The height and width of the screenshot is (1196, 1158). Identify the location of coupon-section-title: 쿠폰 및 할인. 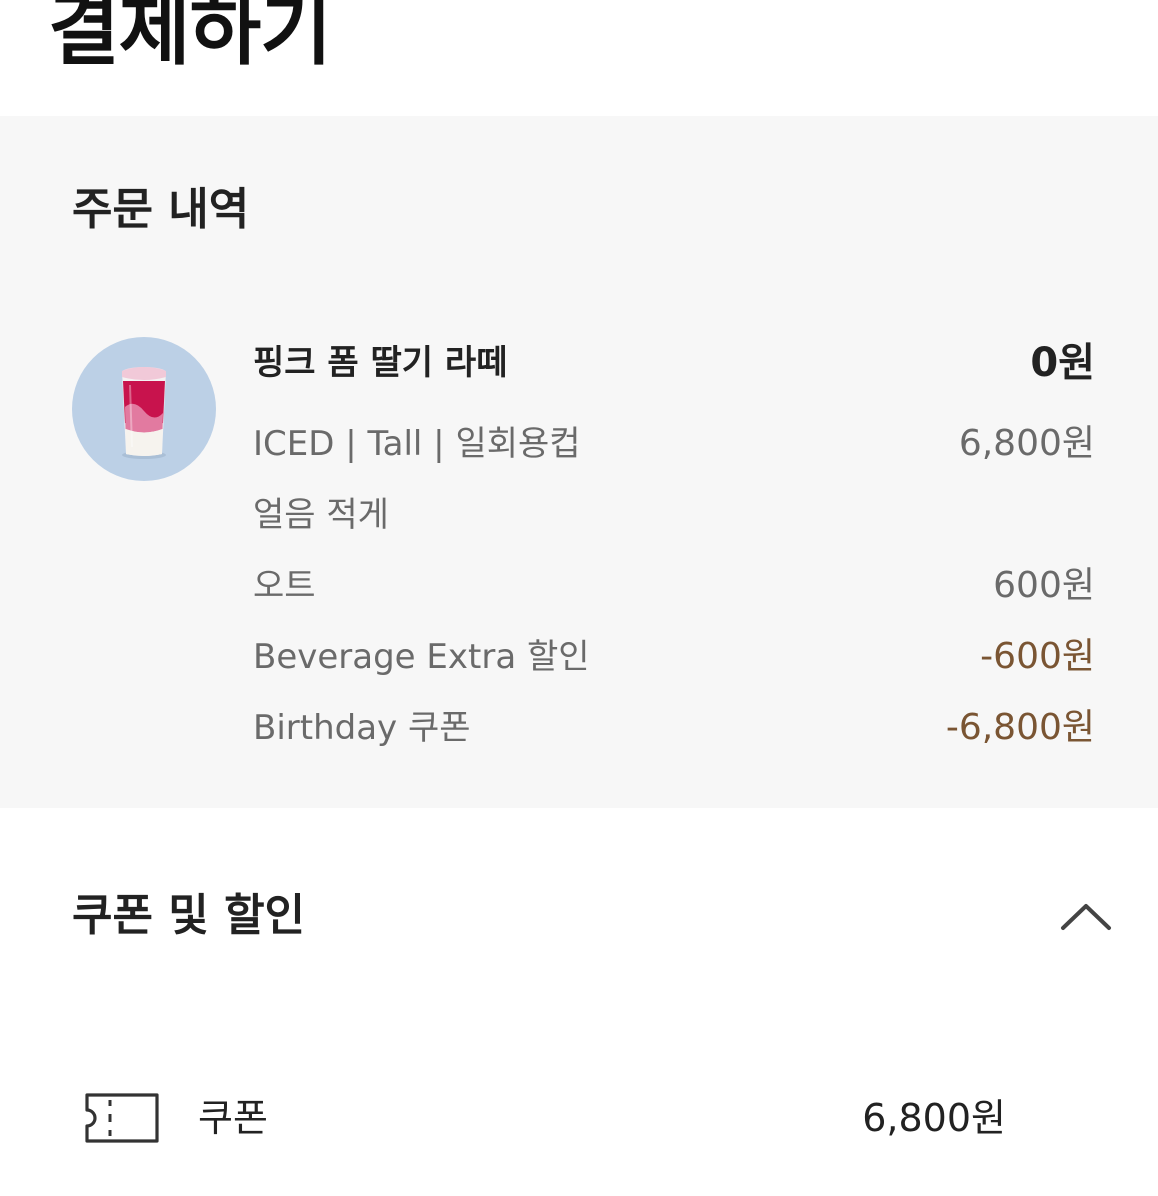
(189, 915).